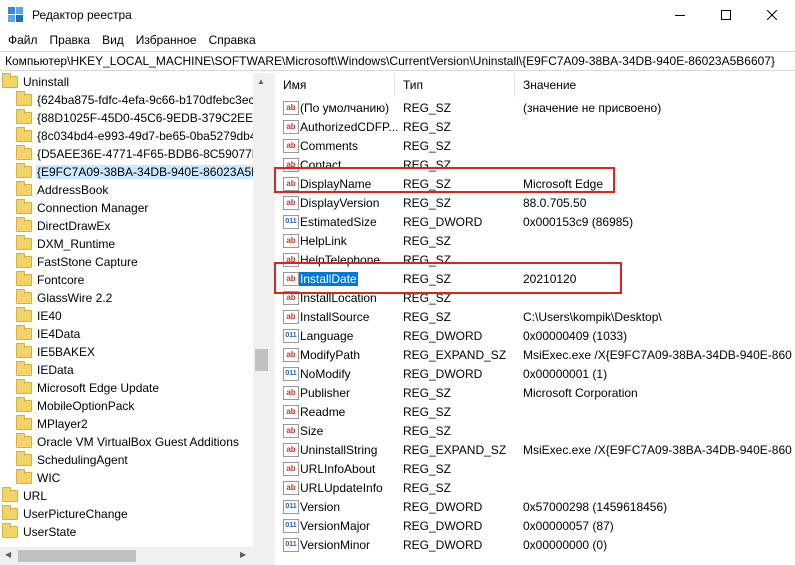 This screenshot has width=795, height=565. Describe the element at coordinates (535, 373) in the screenshot. I see `value-row: 011 NoModify REG_DWORD 0x00000001 (1)` at that location.